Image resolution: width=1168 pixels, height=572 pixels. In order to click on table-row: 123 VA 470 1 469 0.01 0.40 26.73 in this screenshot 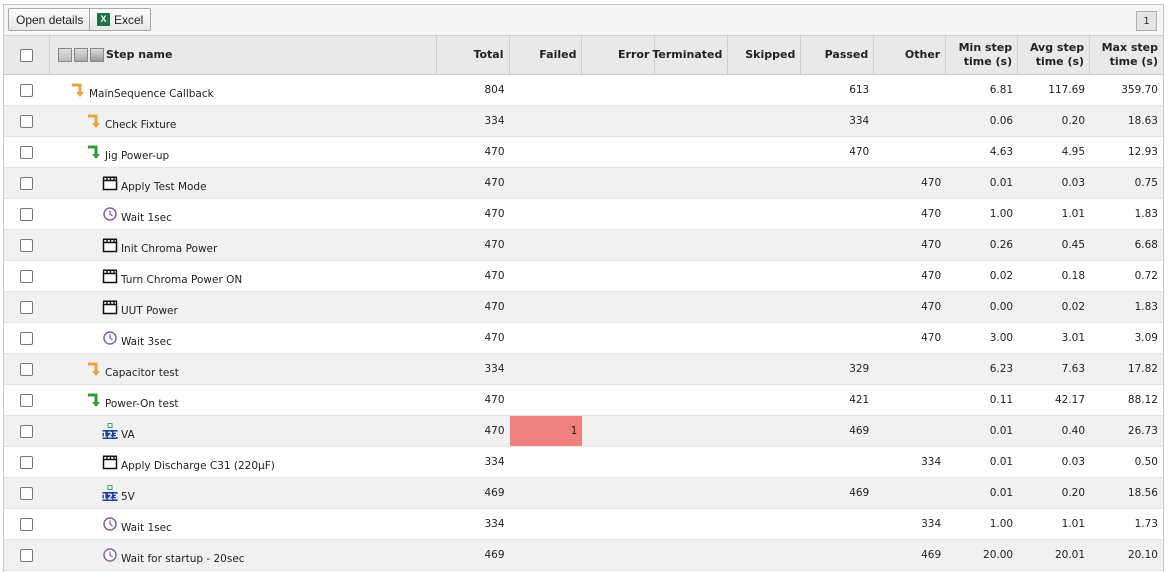, I will do `click(583, 431)`.